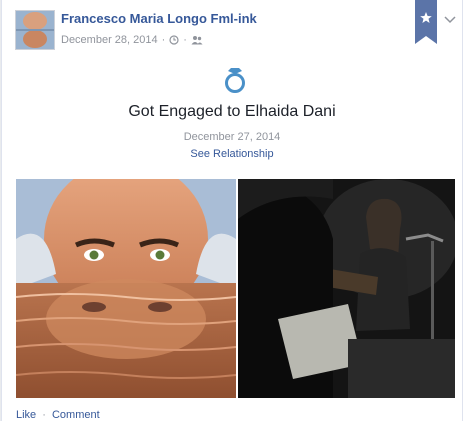  I want to click on life-event-title: Got Engaged to Elhaida Dani, so click(232, 111).